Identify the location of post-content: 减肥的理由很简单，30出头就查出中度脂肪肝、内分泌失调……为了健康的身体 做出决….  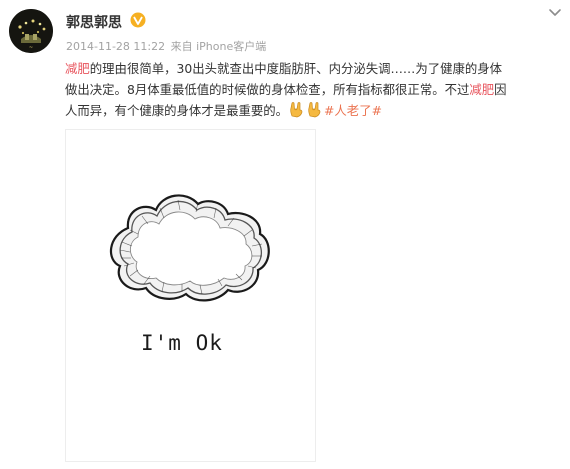
(314, 89).